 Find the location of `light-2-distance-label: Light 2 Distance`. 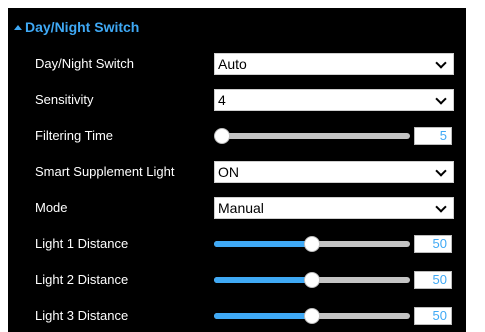

light-2-distance-label: Light 2 Distance is located at coordinates (82, 279).